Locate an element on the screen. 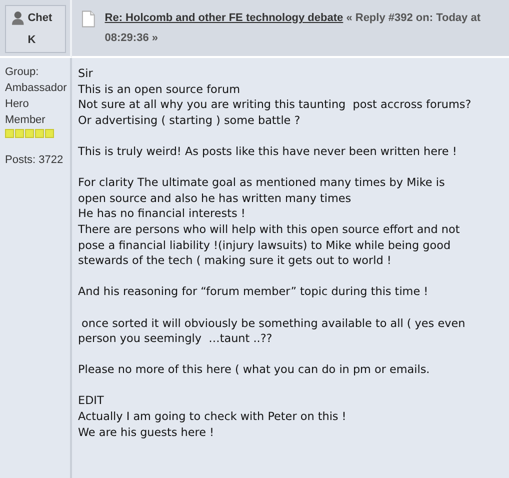  post-text-line: This is an open source forum is located at coordinates (159, 90).